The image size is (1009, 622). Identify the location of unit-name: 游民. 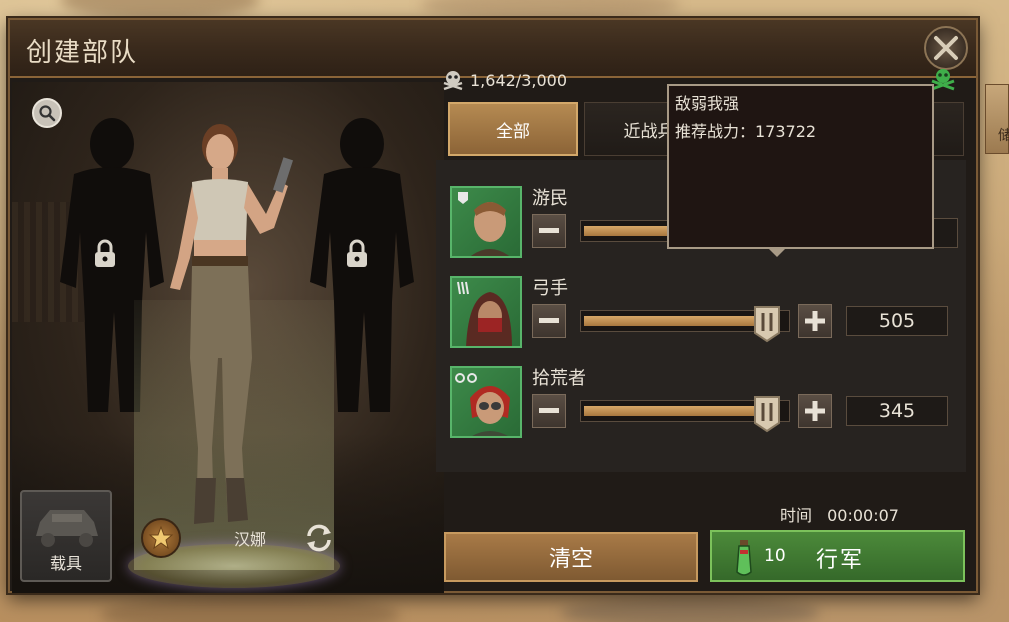
(550, 198).